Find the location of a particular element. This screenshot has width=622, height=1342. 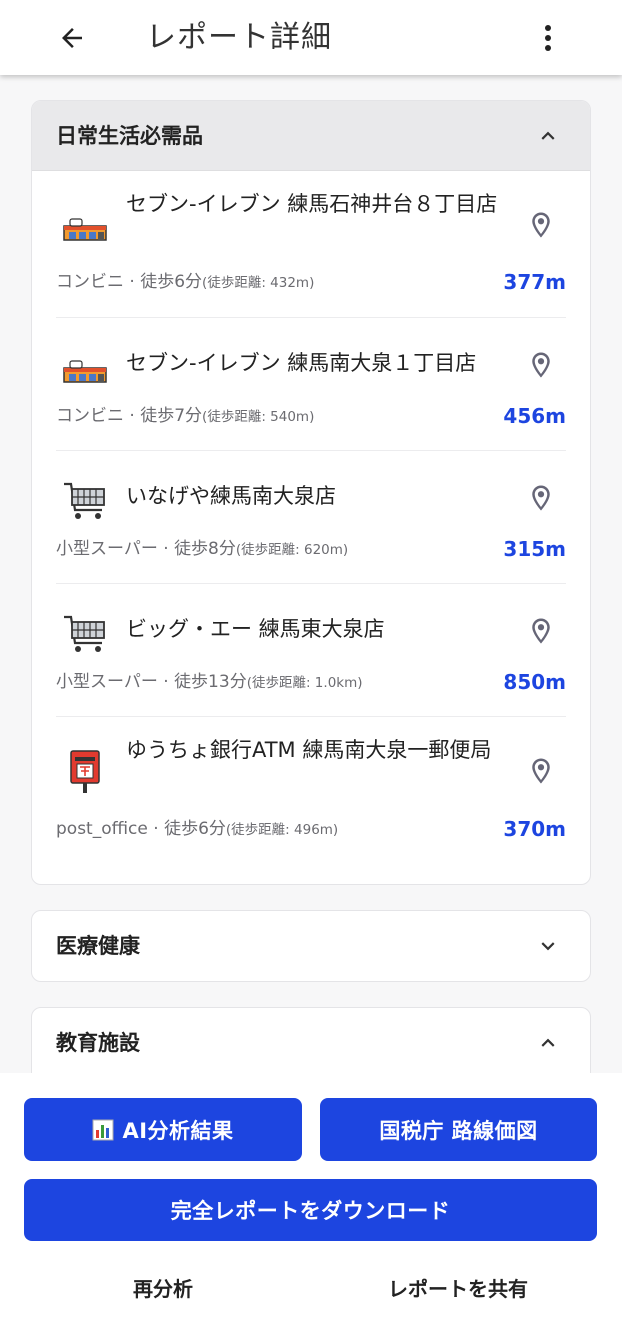

back-button is located at coordinates (72, 38).